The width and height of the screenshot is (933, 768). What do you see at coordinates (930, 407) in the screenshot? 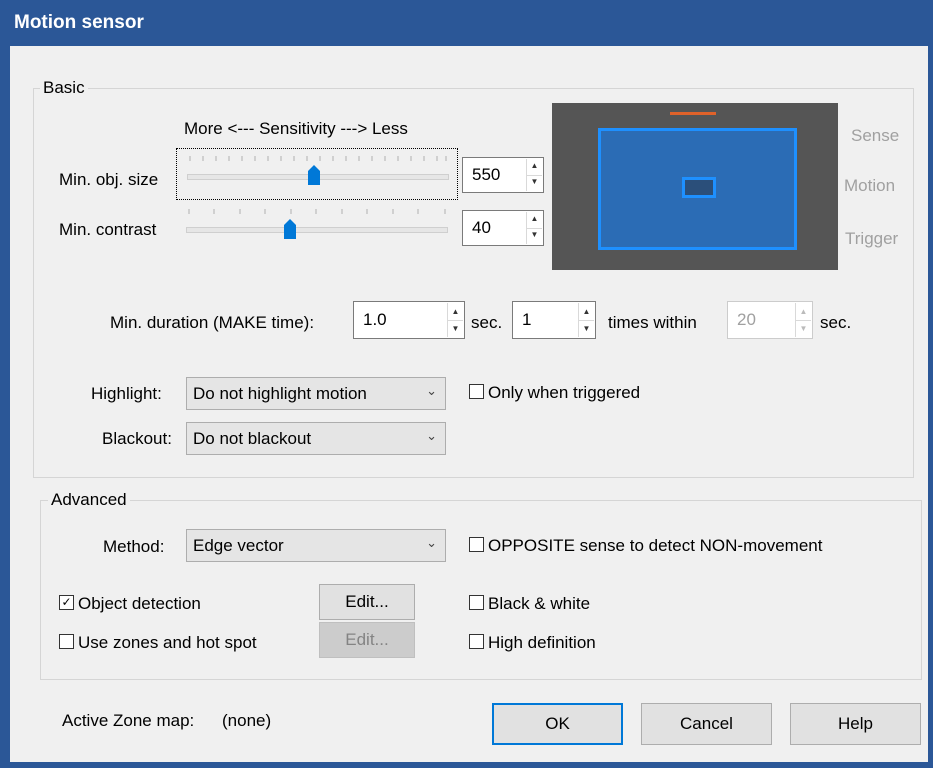
I see `window-frame-right` at bounding box center [930, 407].